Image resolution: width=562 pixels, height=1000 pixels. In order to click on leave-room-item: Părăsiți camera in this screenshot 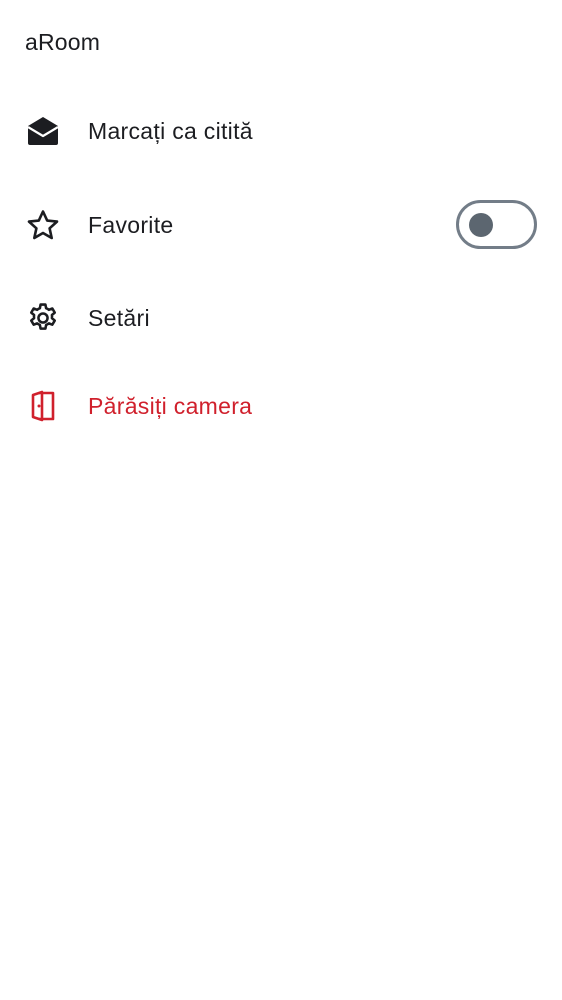, I will do `click(281, 406)`.